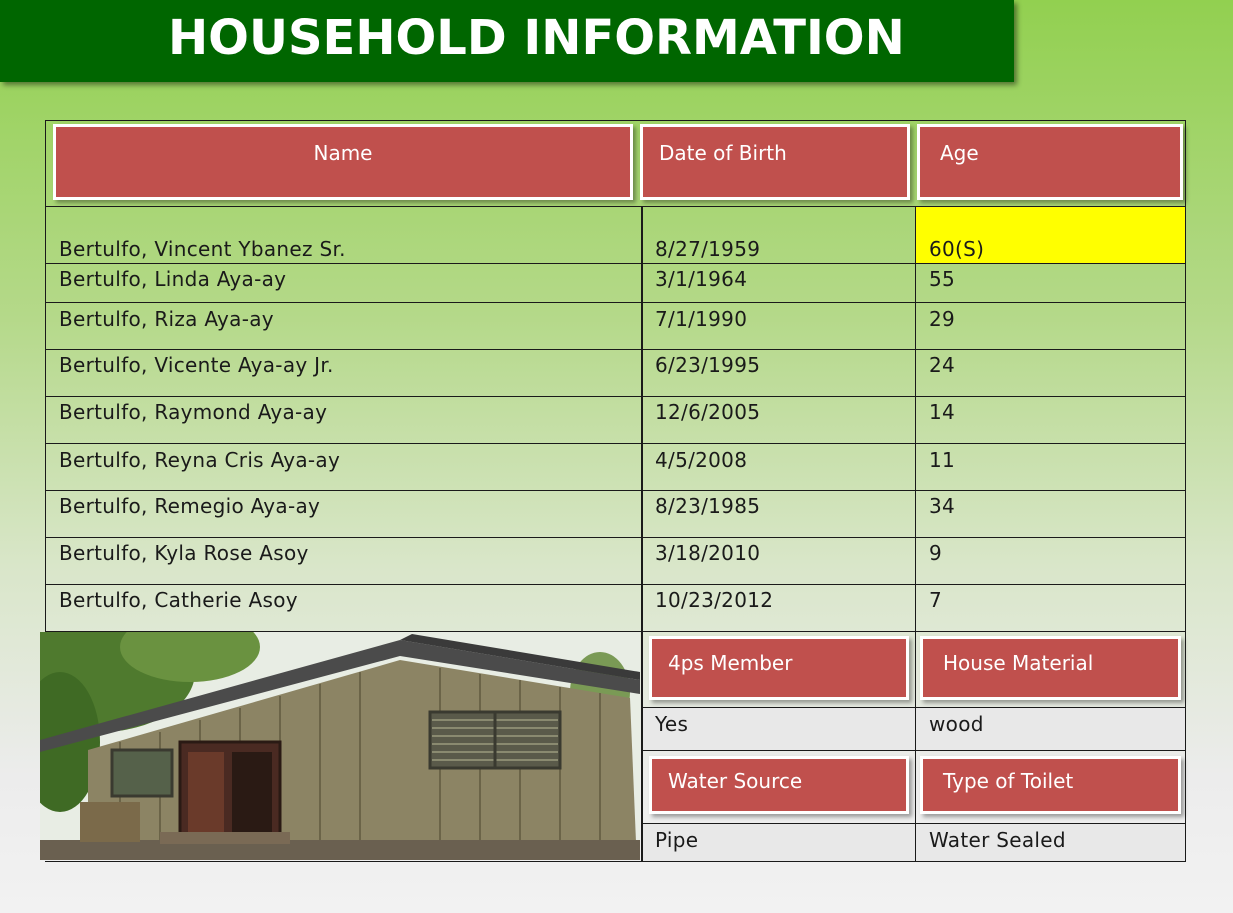 The width and height of the screenshot is (1233, 913). What do you see at coordinates (536, 38) in the screenshot?
I see `page-title: HOUSEHOLD INFORMATION` at bounding box center [536, 38].